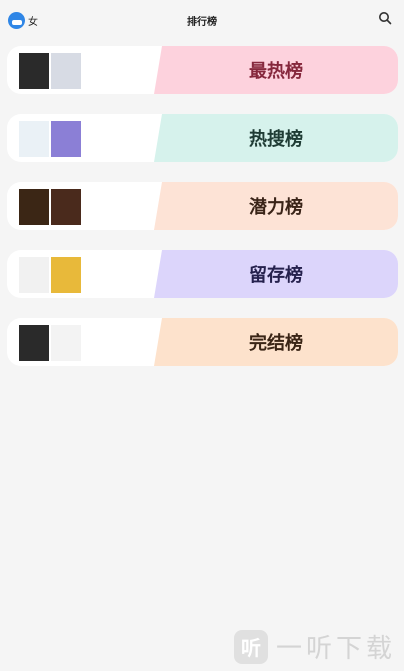 The height and width of the screenshot is (671, 404). I want to click on ranking-name: 完结榜, so click(276, 343).